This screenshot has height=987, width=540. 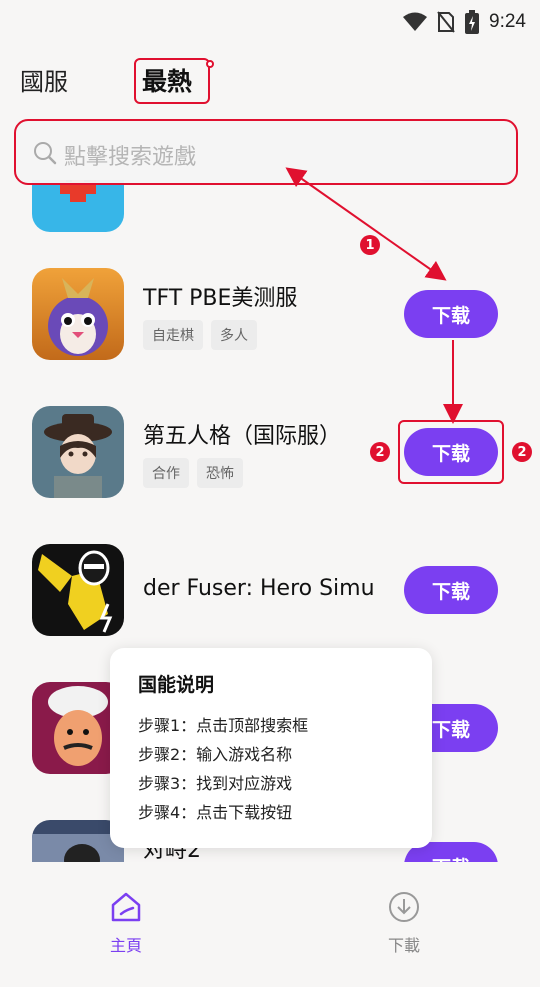 I want to click on battery-charging-icon, so click(x=472, y=22).